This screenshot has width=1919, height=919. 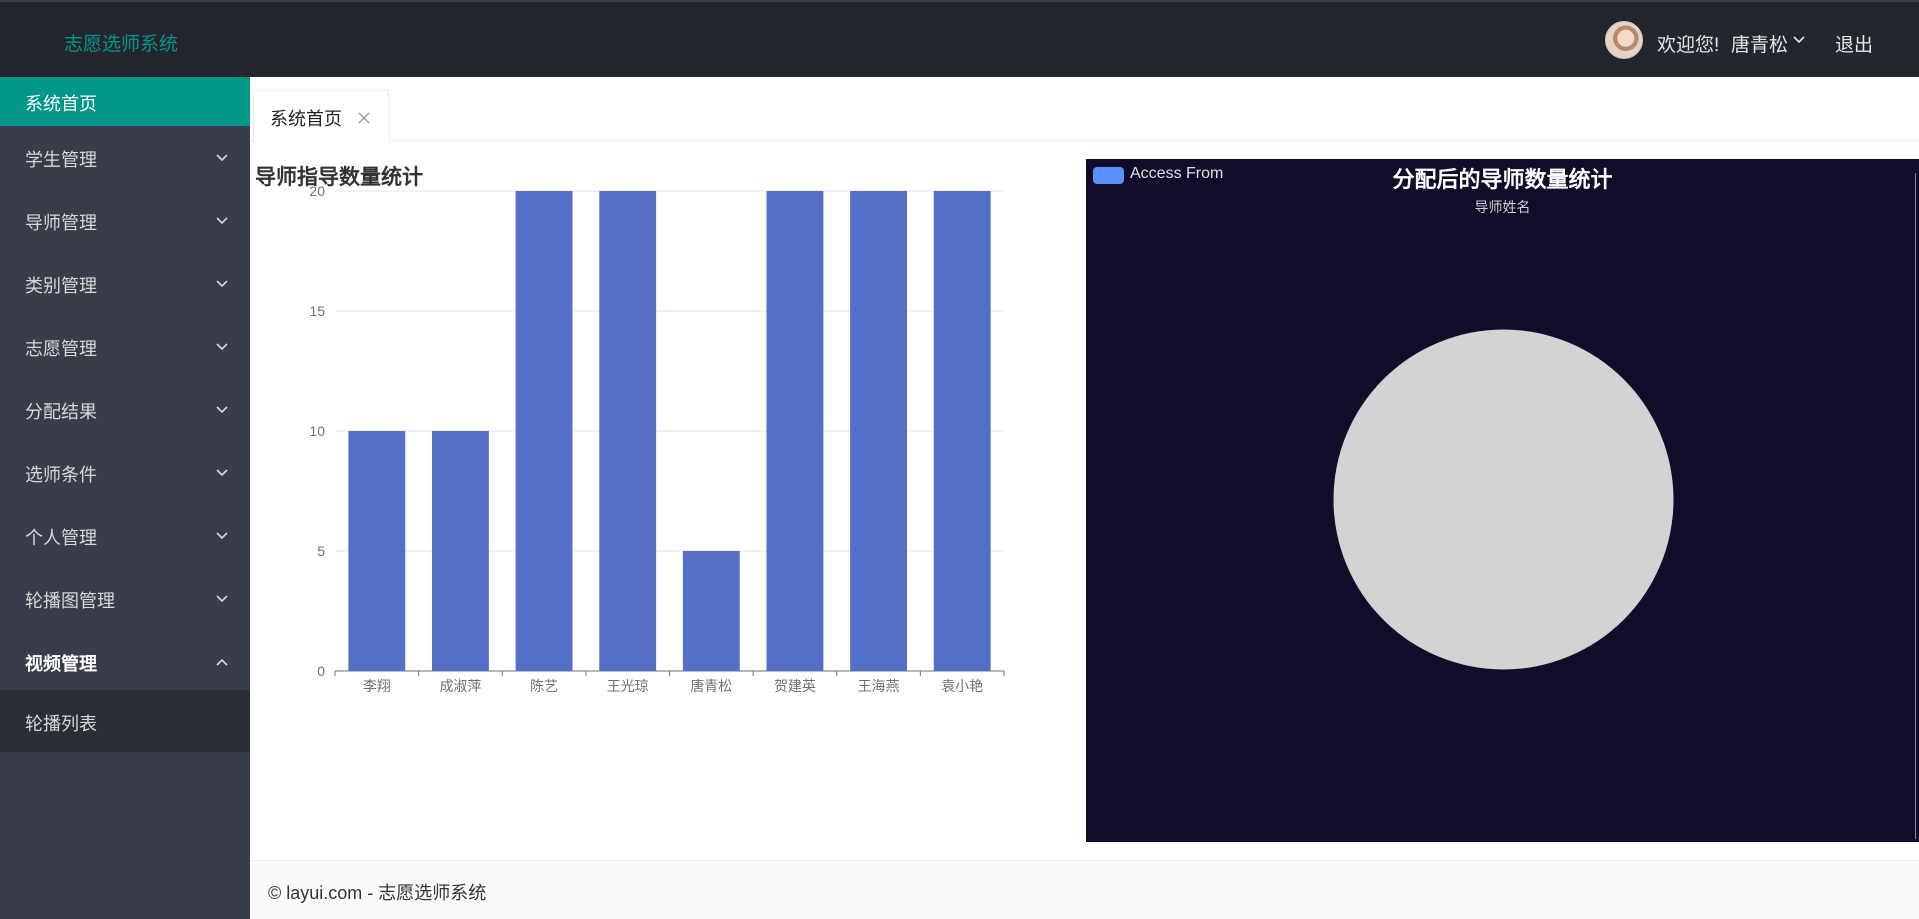 What do you see at coordinates (125, 101) in the screenshot?
I see `sidebar-item-home: 系统首页` at bounding box center [125, 101].